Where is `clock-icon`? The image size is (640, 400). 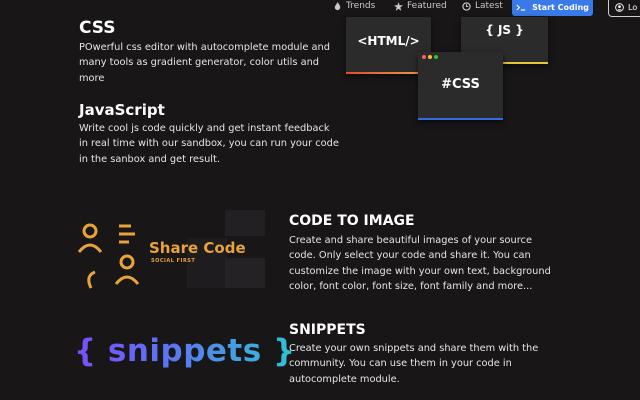
clock-icon is located at coordinates (466, 6).